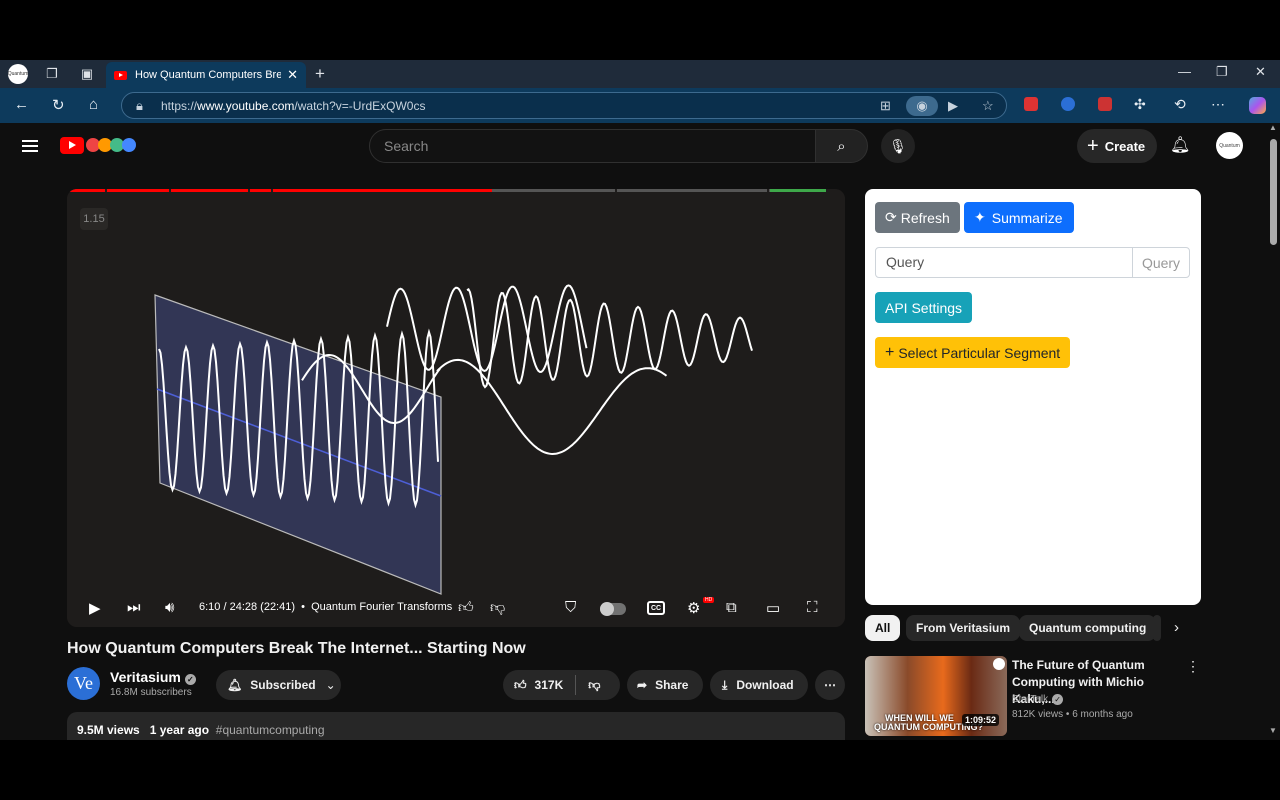 This screenshot has width=1280, height=800. Describe the element at coordinates (693, 608) in the screenshot. I see `settings-gear-icon: ⚙` at that location.